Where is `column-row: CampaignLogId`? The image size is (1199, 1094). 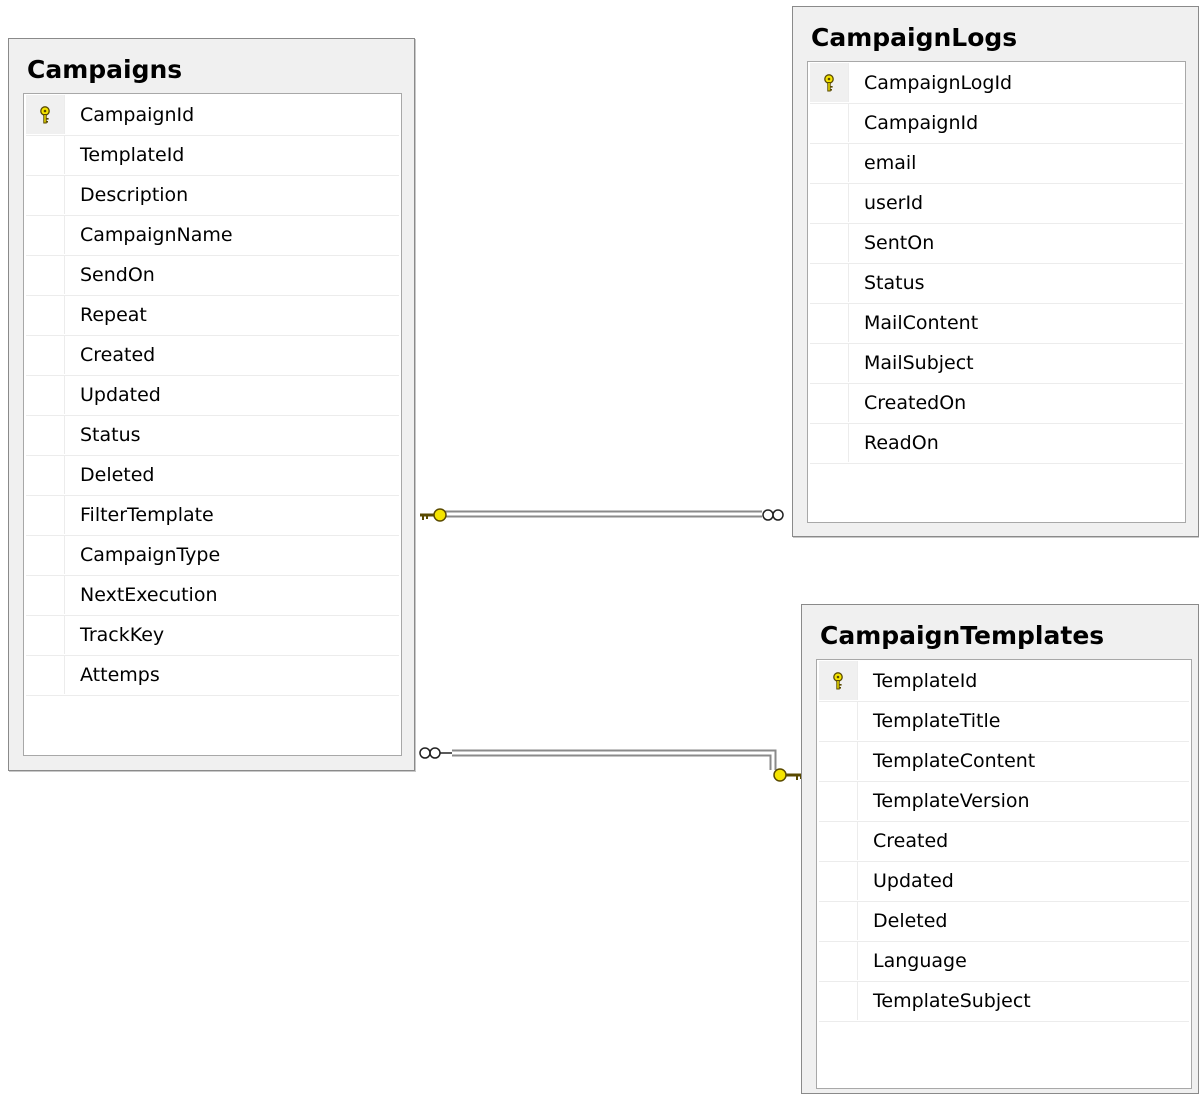
column-row: CampaignLogId is located at coordinates (996, 83).